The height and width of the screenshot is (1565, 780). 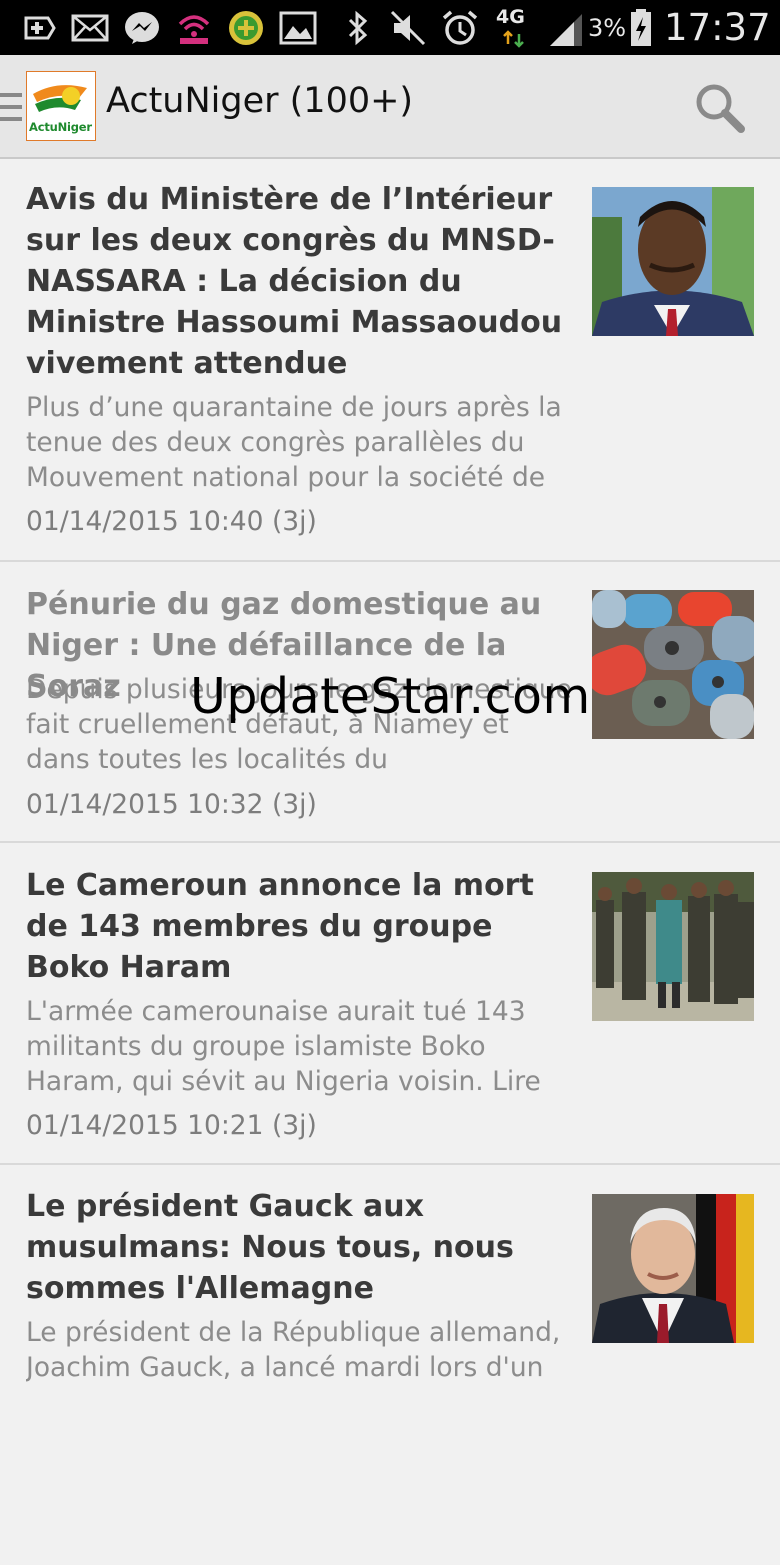 What do you see at coordinates (566, 30) in the screenshot?
I see `cell-signal-icon` at bounding box center [566, 30].